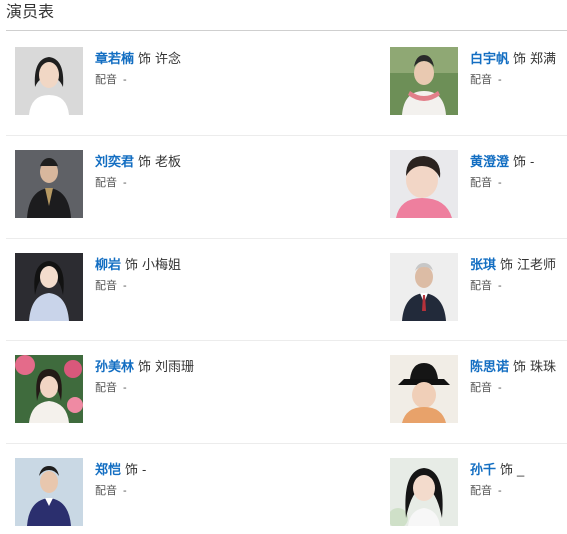  Describe the element at coordinates (537, 264) in the screenshot. I see `role-name: 江老师` at that location.